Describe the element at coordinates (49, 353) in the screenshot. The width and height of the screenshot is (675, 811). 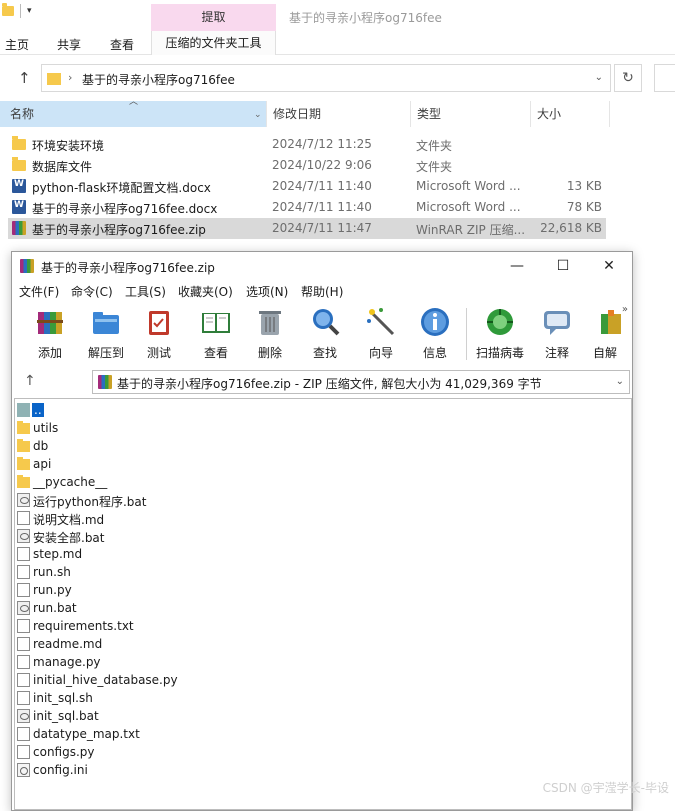
I see `add-label: 添加` at that location.